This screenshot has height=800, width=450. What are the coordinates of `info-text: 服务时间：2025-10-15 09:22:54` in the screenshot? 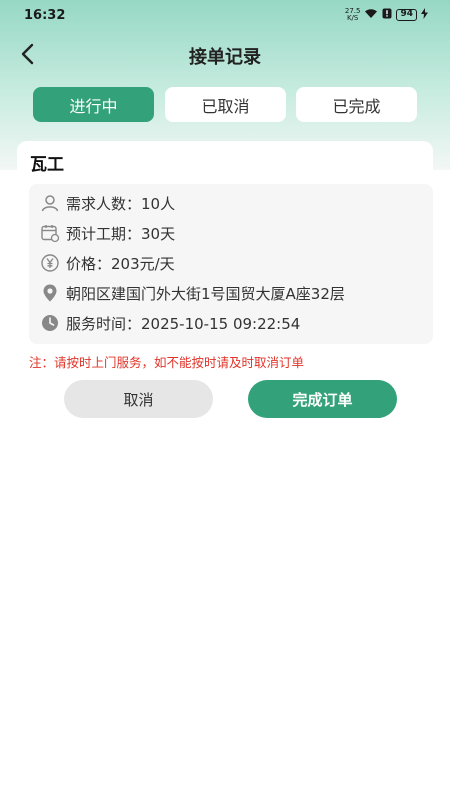 It's located at (183, 323).